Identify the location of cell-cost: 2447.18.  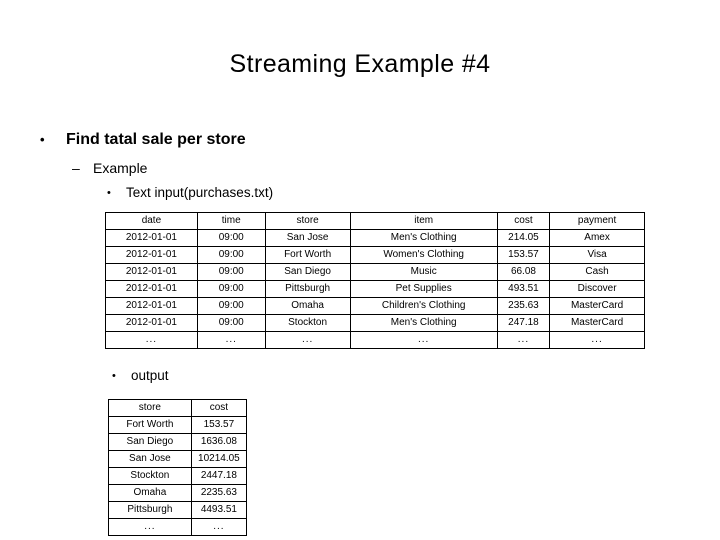
(219, 476).